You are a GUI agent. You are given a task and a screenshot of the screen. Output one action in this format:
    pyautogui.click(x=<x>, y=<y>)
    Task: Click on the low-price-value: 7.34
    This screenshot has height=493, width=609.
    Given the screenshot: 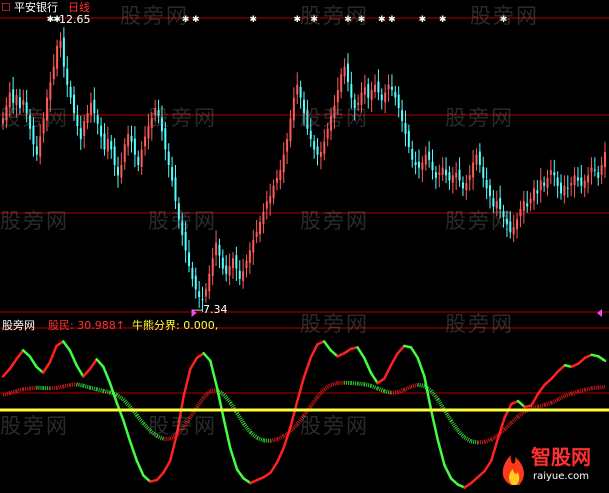 What is the action you would take?
    pyautogui.click(x=215, y=309)
    